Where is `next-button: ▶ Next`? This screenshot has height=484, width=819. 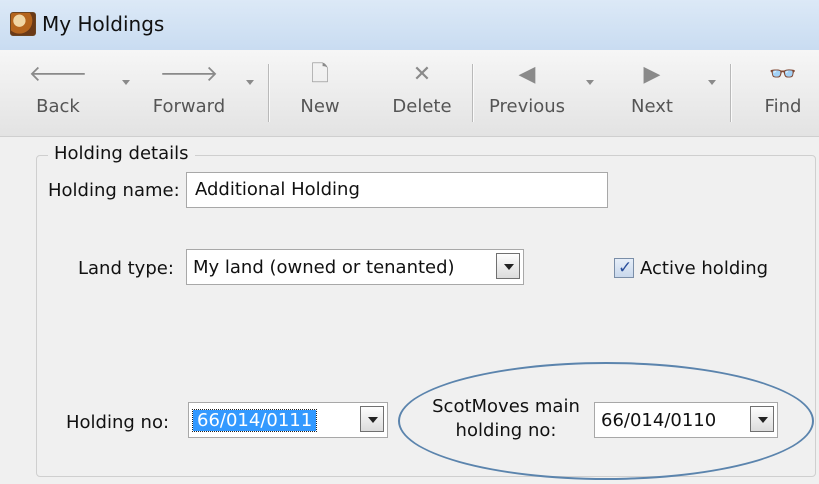 next-button: ▶ Next is located at coordinates (652, 93).